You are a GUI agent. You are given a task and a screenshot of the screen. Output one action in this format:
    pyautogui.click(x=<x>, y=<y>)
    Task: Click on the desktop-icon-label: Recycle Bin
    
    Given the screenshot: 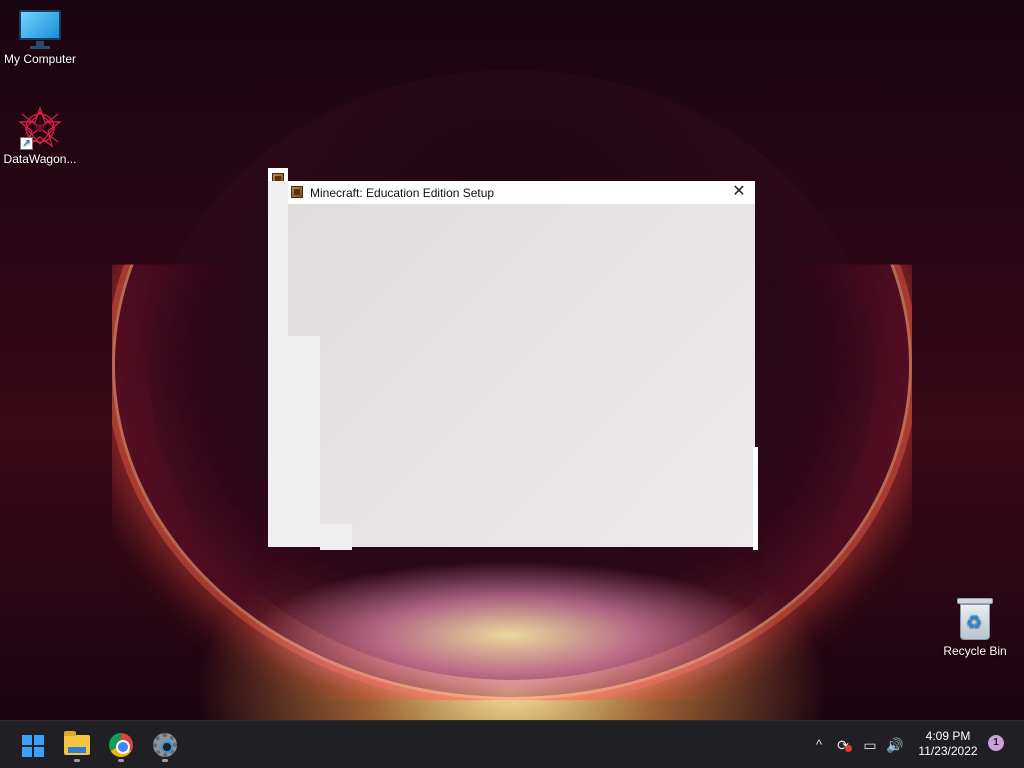 What is the action you would take?
    pyautogui.click(x=975, y=651)
    